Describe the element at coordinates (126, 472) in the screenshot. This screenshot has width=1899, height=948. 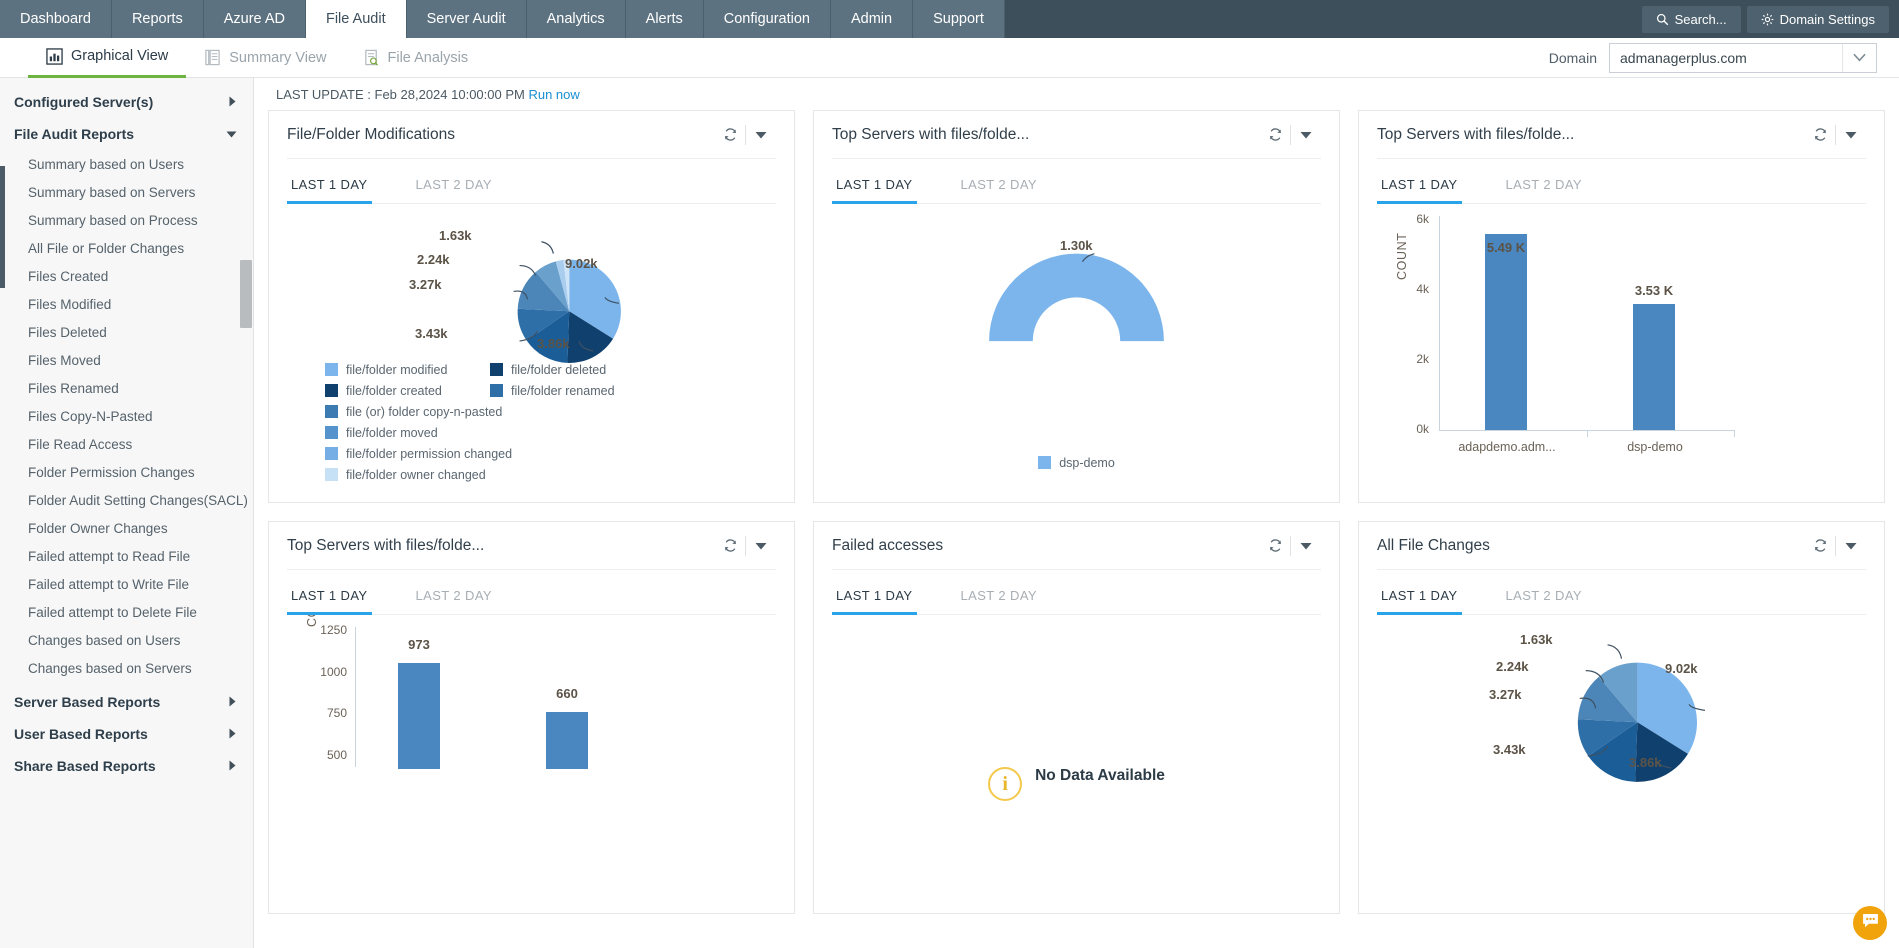
I see `sidebar-item-folder-permission-changes: Folder Permission Changes` at that location.